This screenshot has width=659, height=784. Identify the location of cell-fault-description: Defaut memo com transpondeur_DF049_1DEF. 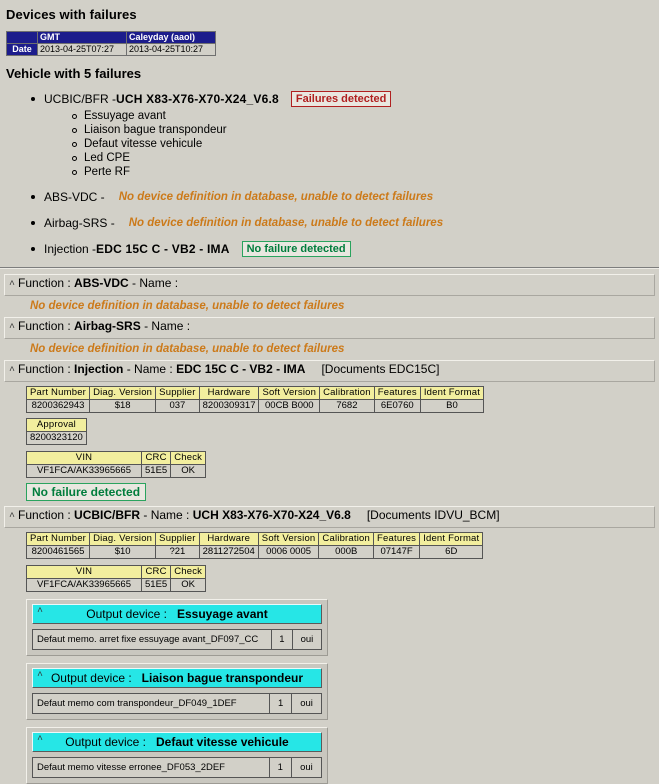
(151, 703).